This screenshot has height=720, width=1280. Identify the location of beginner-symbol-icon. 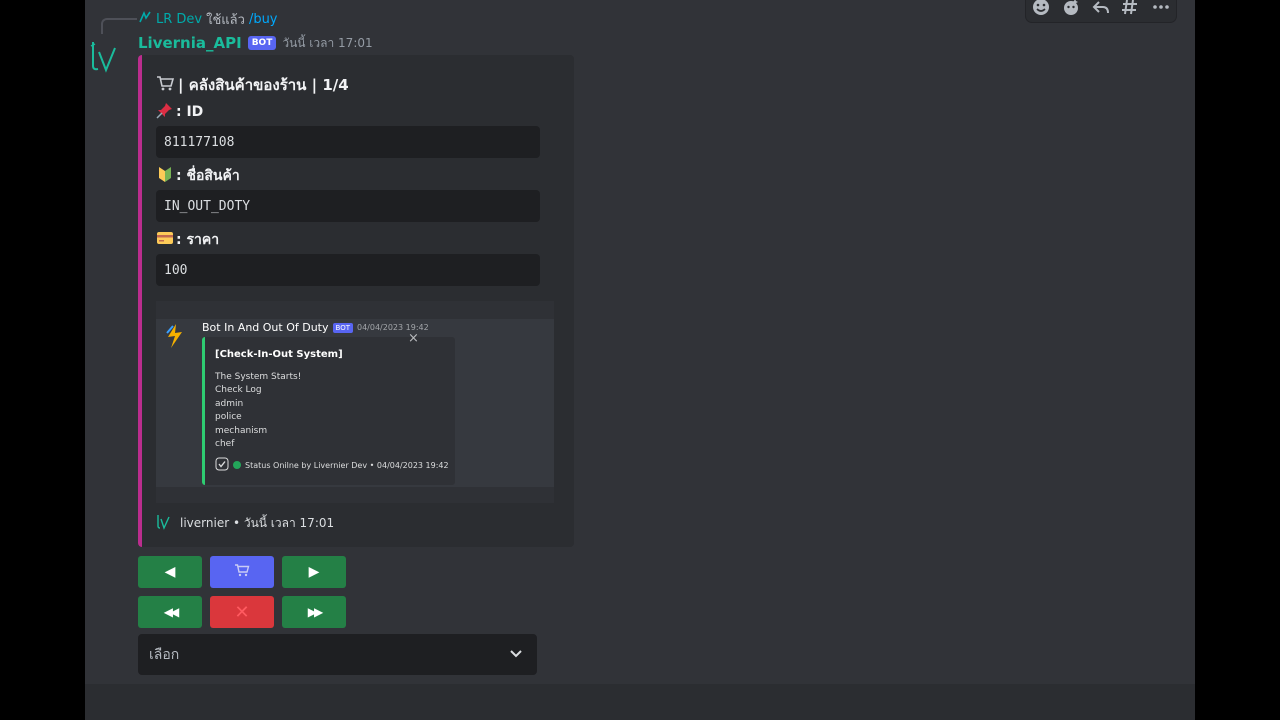
(165, 176).